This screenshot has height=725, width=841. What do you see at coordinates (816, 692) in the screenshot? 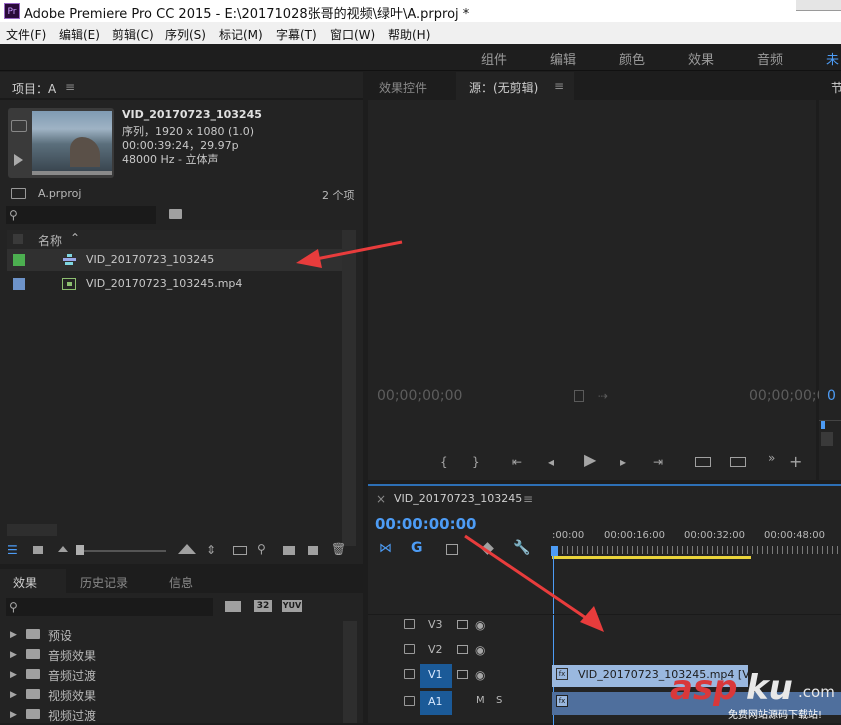
I see `watermark-brand-c: .com` at bounding box center [816, 692].